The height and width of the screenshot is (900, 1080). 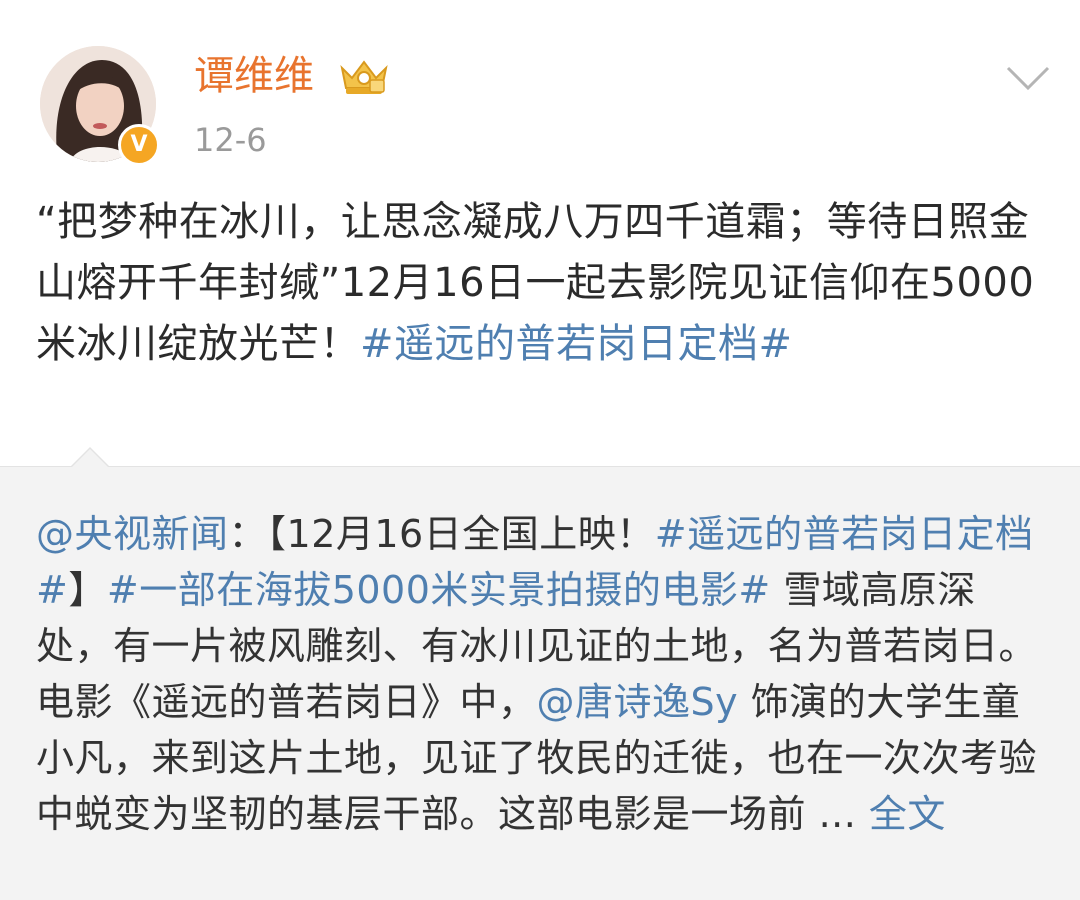 What do you see at coordinates (139, 145) in the screenshot?
I see `verified-badge: V` at bounding box center [139, 145].